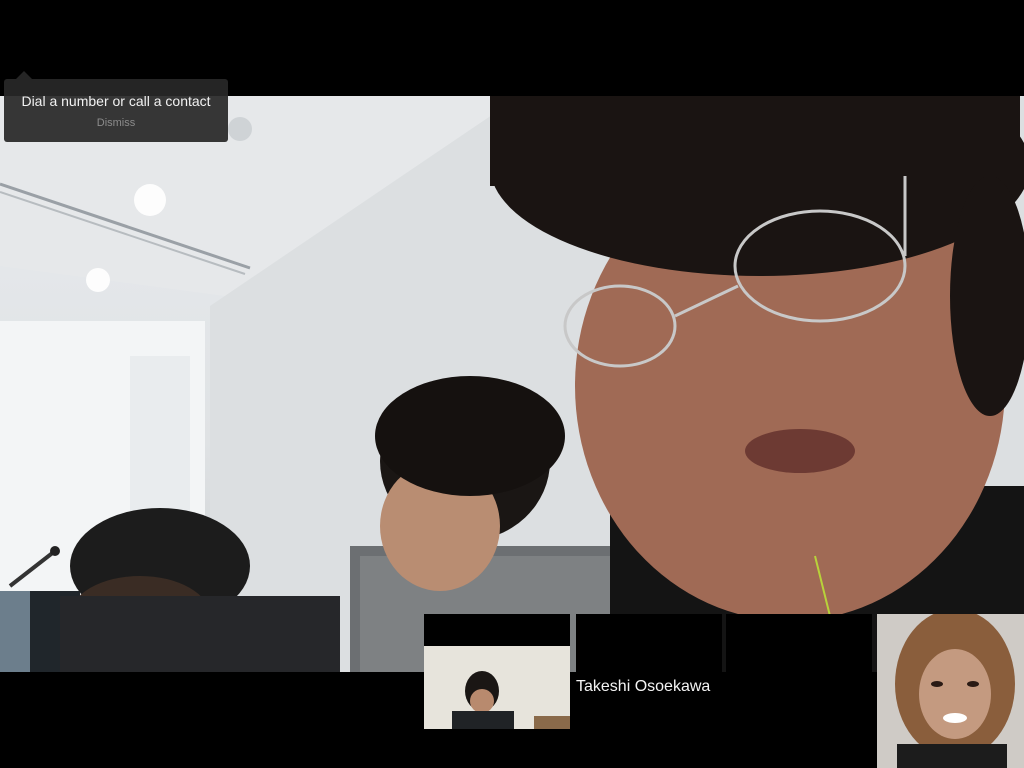  I want to click on self-video-thumbnail, so click(950, 691).